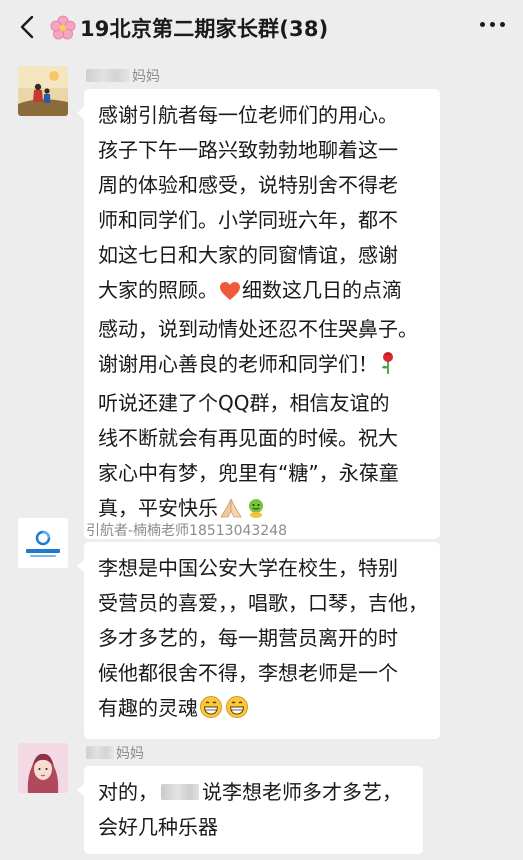 The height and width of the screenshot is (860, 523). What do you see at coordinates (263, 710) in the screenshot?
I see `message-line: 有趣的灵魂` at bounding box center [263, 710].